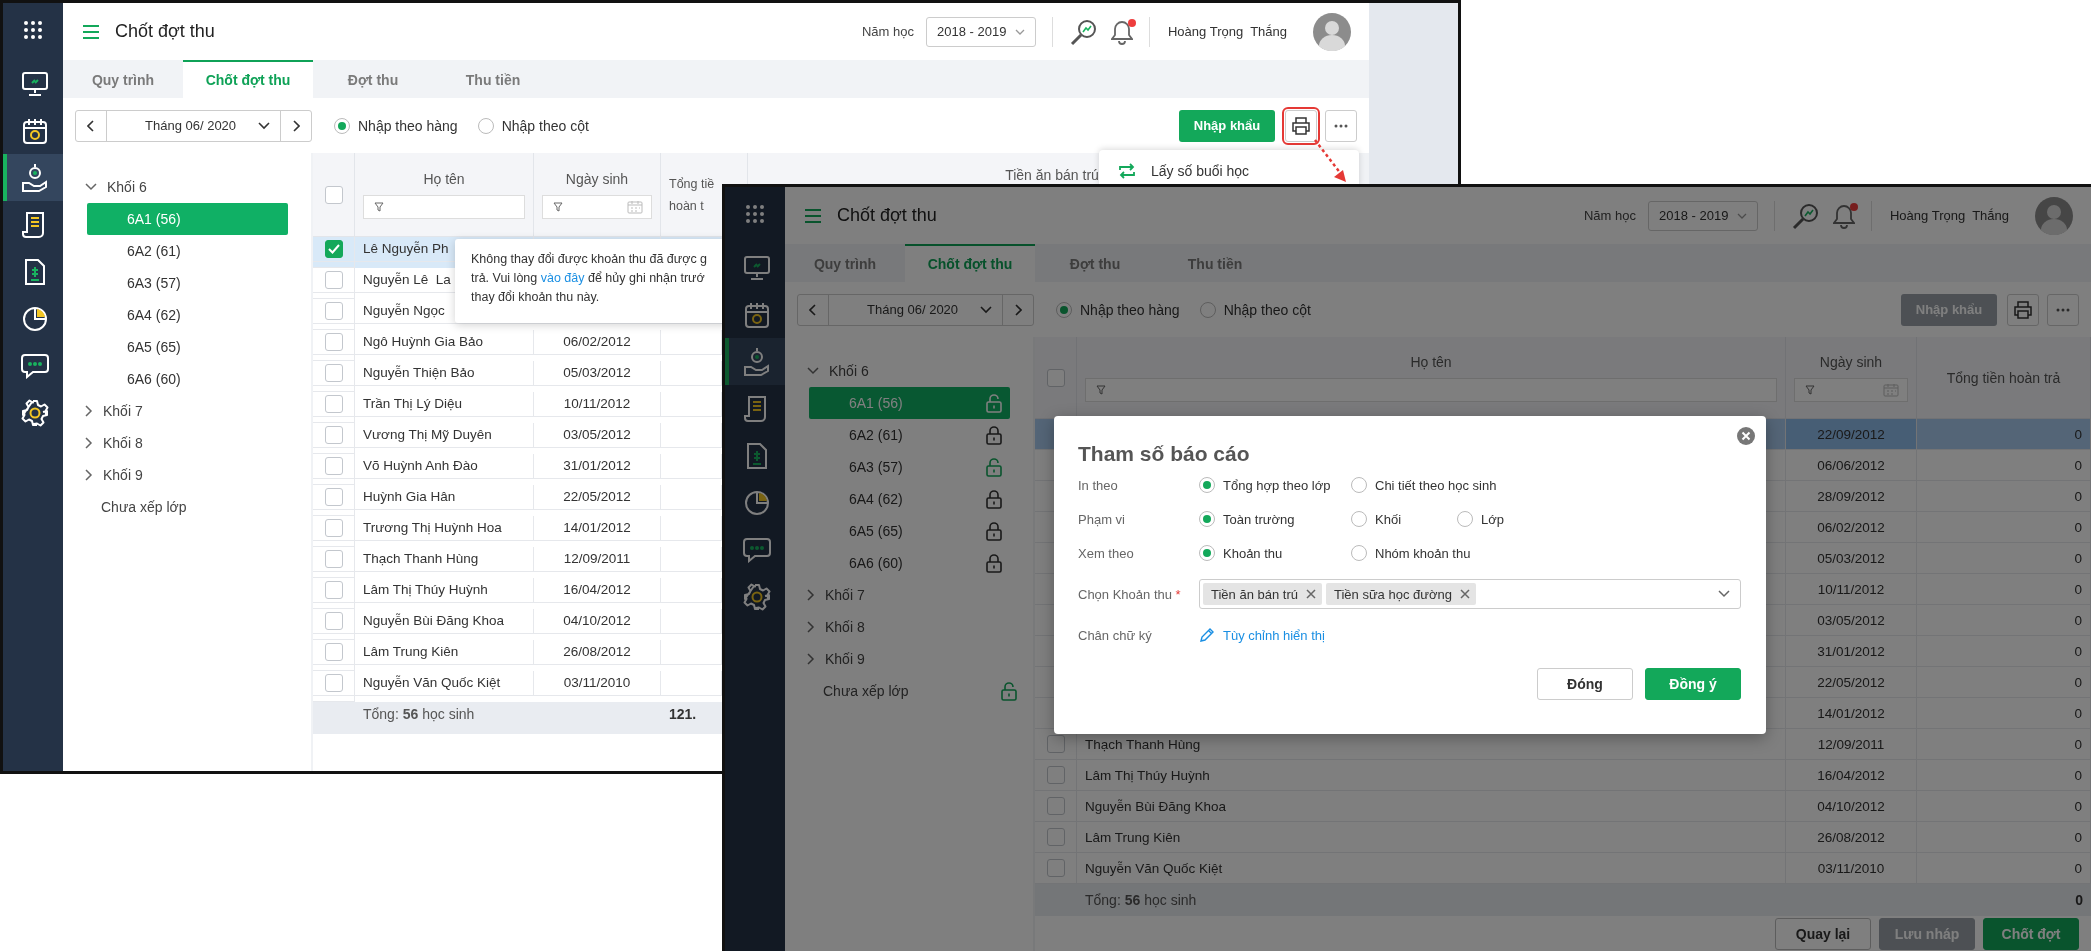 This screenshot has height=951, width=2091. I want to click on student-name: Trần Thị Lý Diệu, so click(413, 404).